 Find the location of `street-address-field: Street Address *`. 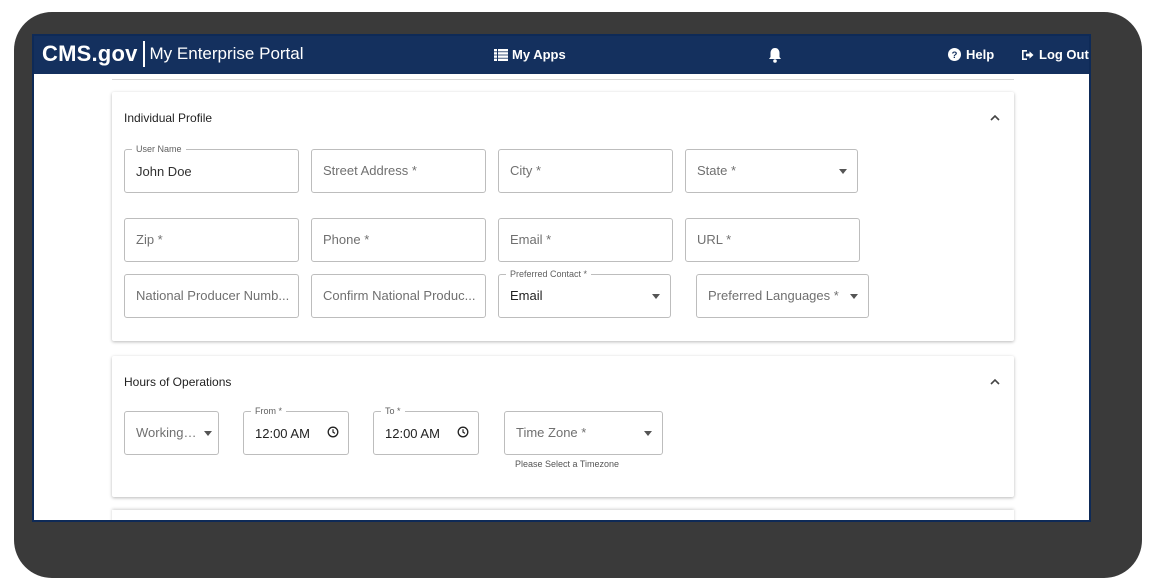

street-address-field: Street Address * is located at coordinates (398, 171).